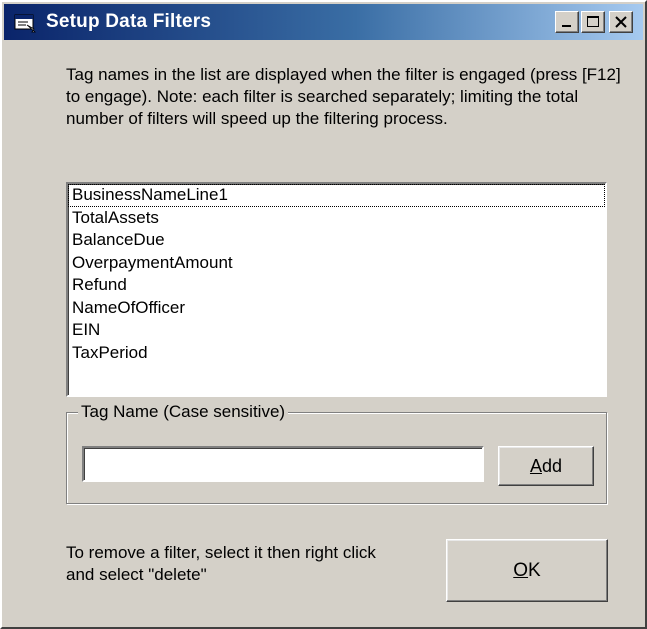 The width and height of the screenshot is (647, 629). Describe the element at coordinates (535, 466) in the screenshot. I see `add-button-mnemonic: A` at that location.